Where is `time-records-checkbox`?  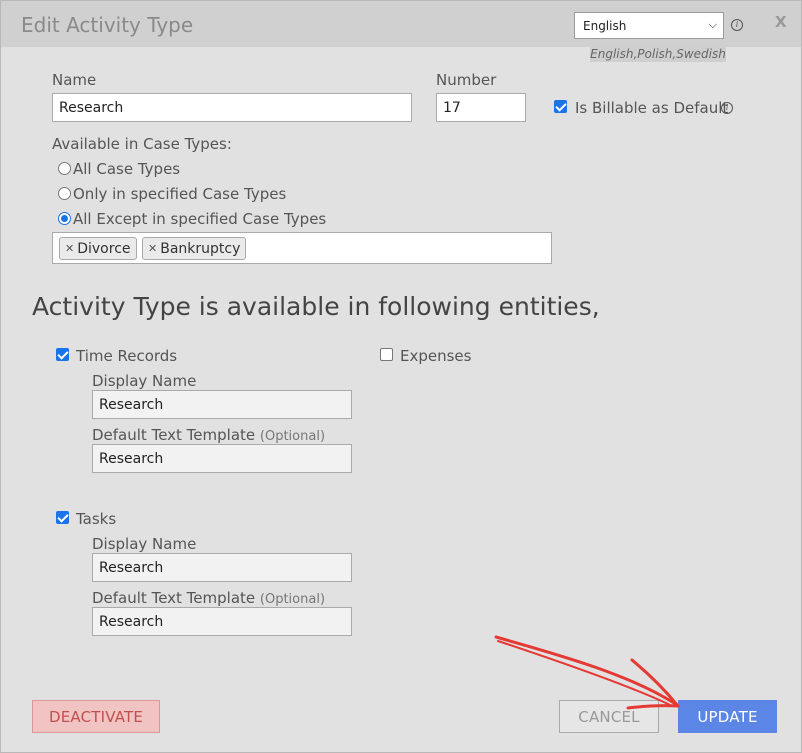 time-records-checkbox is located at coordinates (62, 354).